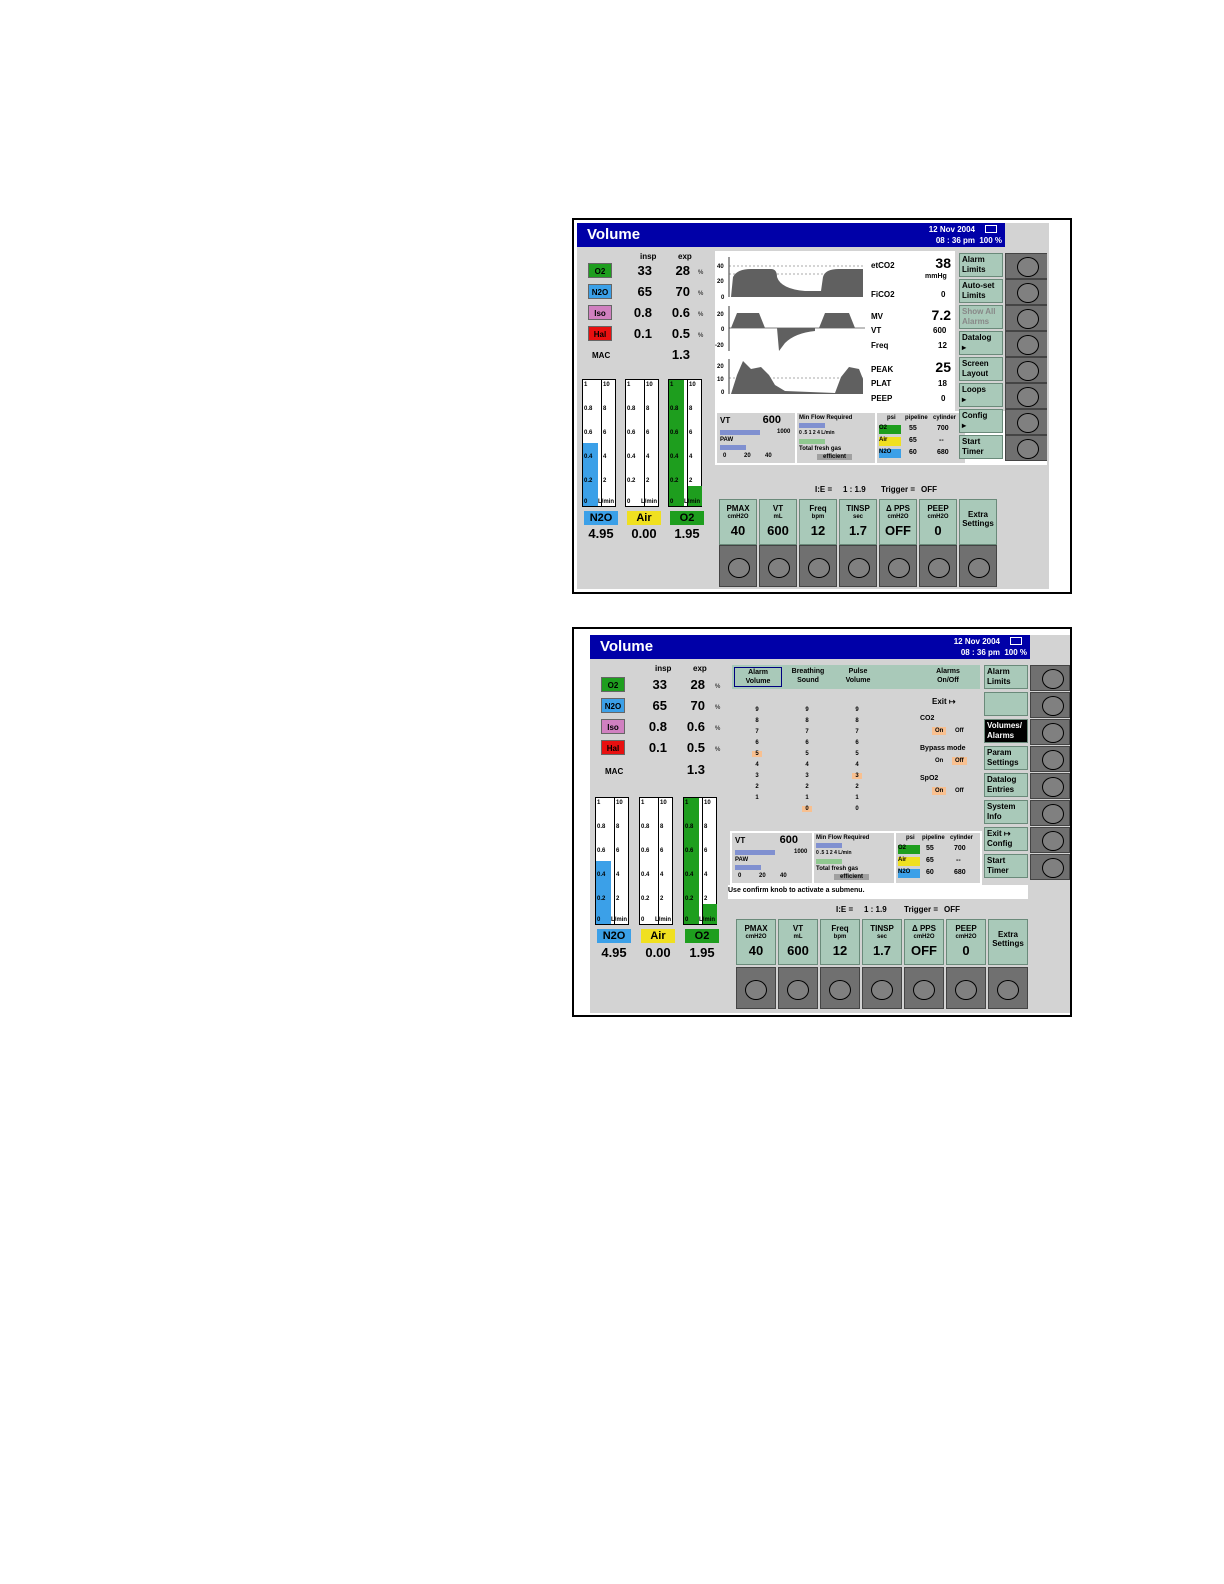 Image resolution: width=1224 pixels, height=1584 pixels. Describe the element at coordinates (676, 443) in the screenshot. I see `flow-fill` at that location.